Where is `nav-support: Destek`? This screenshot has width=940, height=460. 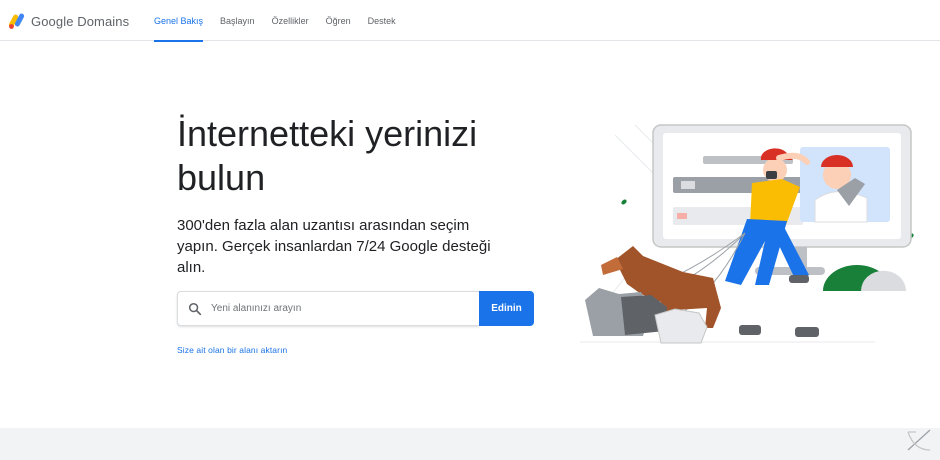 nav-support: Destek is located at coordinates (382, 20).